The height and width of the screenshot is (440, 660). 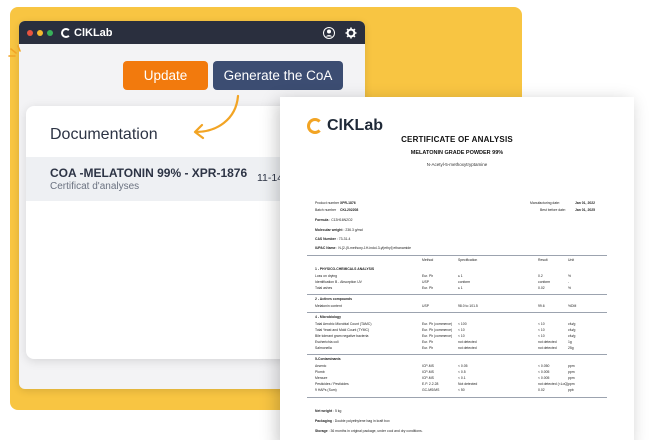 I want to click on batch-number: CKL202208, so click(x=349, y=210).